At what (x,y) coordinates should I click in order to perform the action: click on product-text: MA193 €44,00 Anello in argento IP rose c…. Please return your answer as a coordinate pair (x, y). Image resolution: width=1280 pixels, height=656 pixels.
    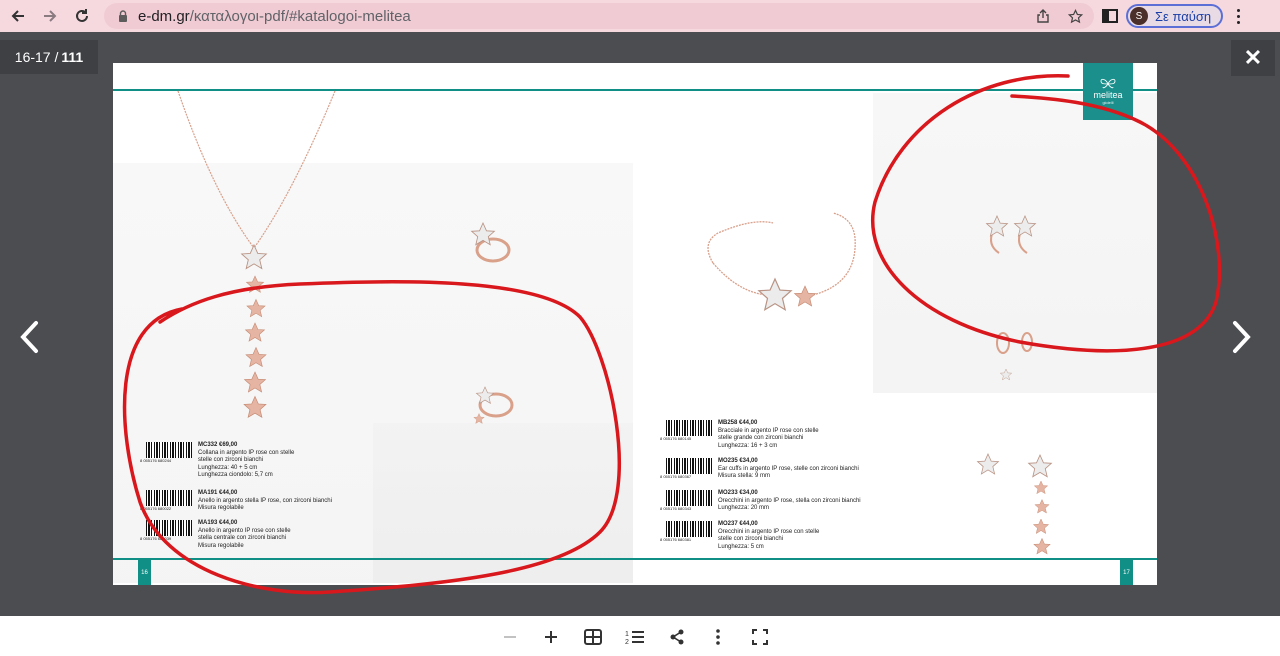
    Looking at the image, I should click on (278, 535).